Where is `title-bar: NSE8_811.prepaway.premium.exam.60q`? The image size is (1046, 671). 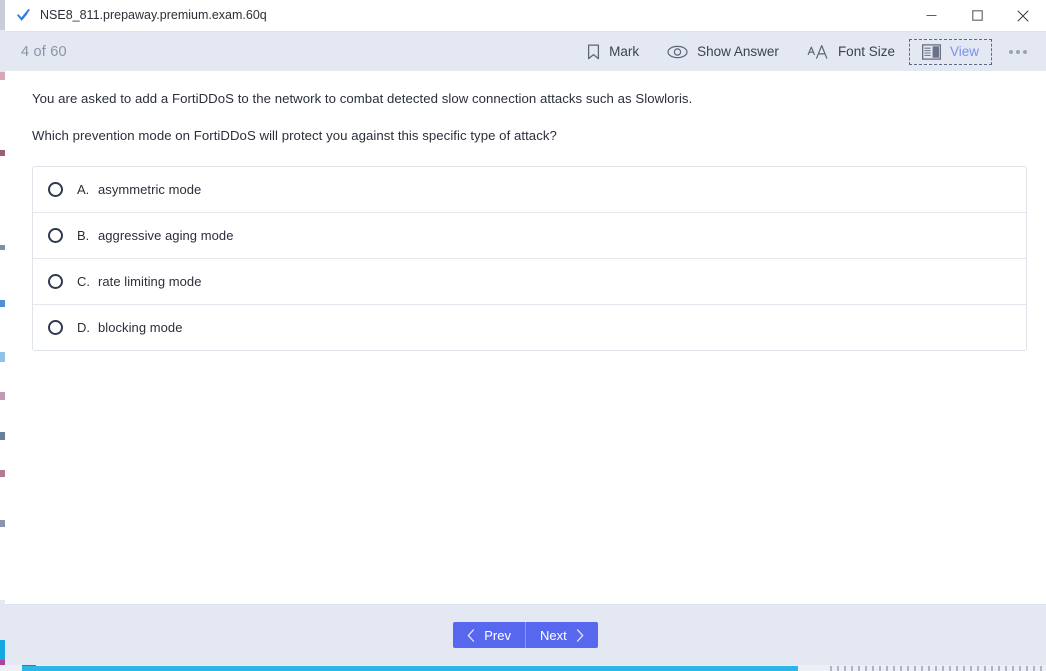 title-bar: NSE8_811.prepaway.premium.exam.60q is located at coordinates (525, 16).